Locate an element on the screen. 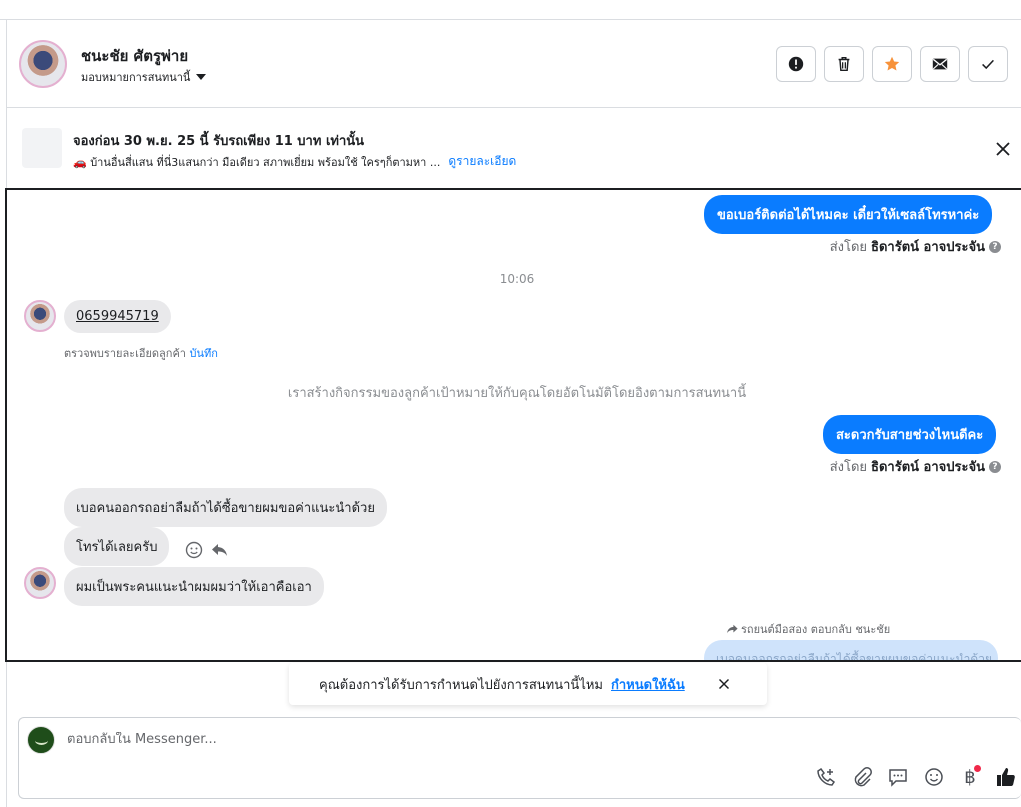  mark-spam-button is located at coordinates (796, 64).